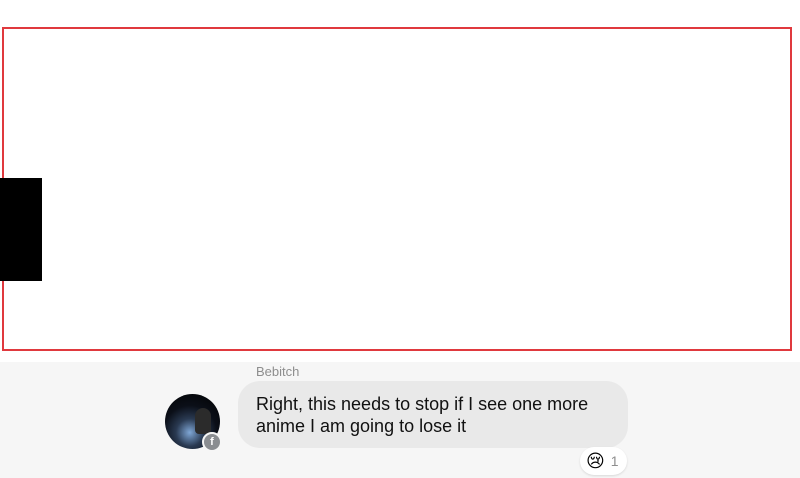 This screenshot has width=800, height=478. I want to click on sender-name: Bebitch, so click(278, 371).